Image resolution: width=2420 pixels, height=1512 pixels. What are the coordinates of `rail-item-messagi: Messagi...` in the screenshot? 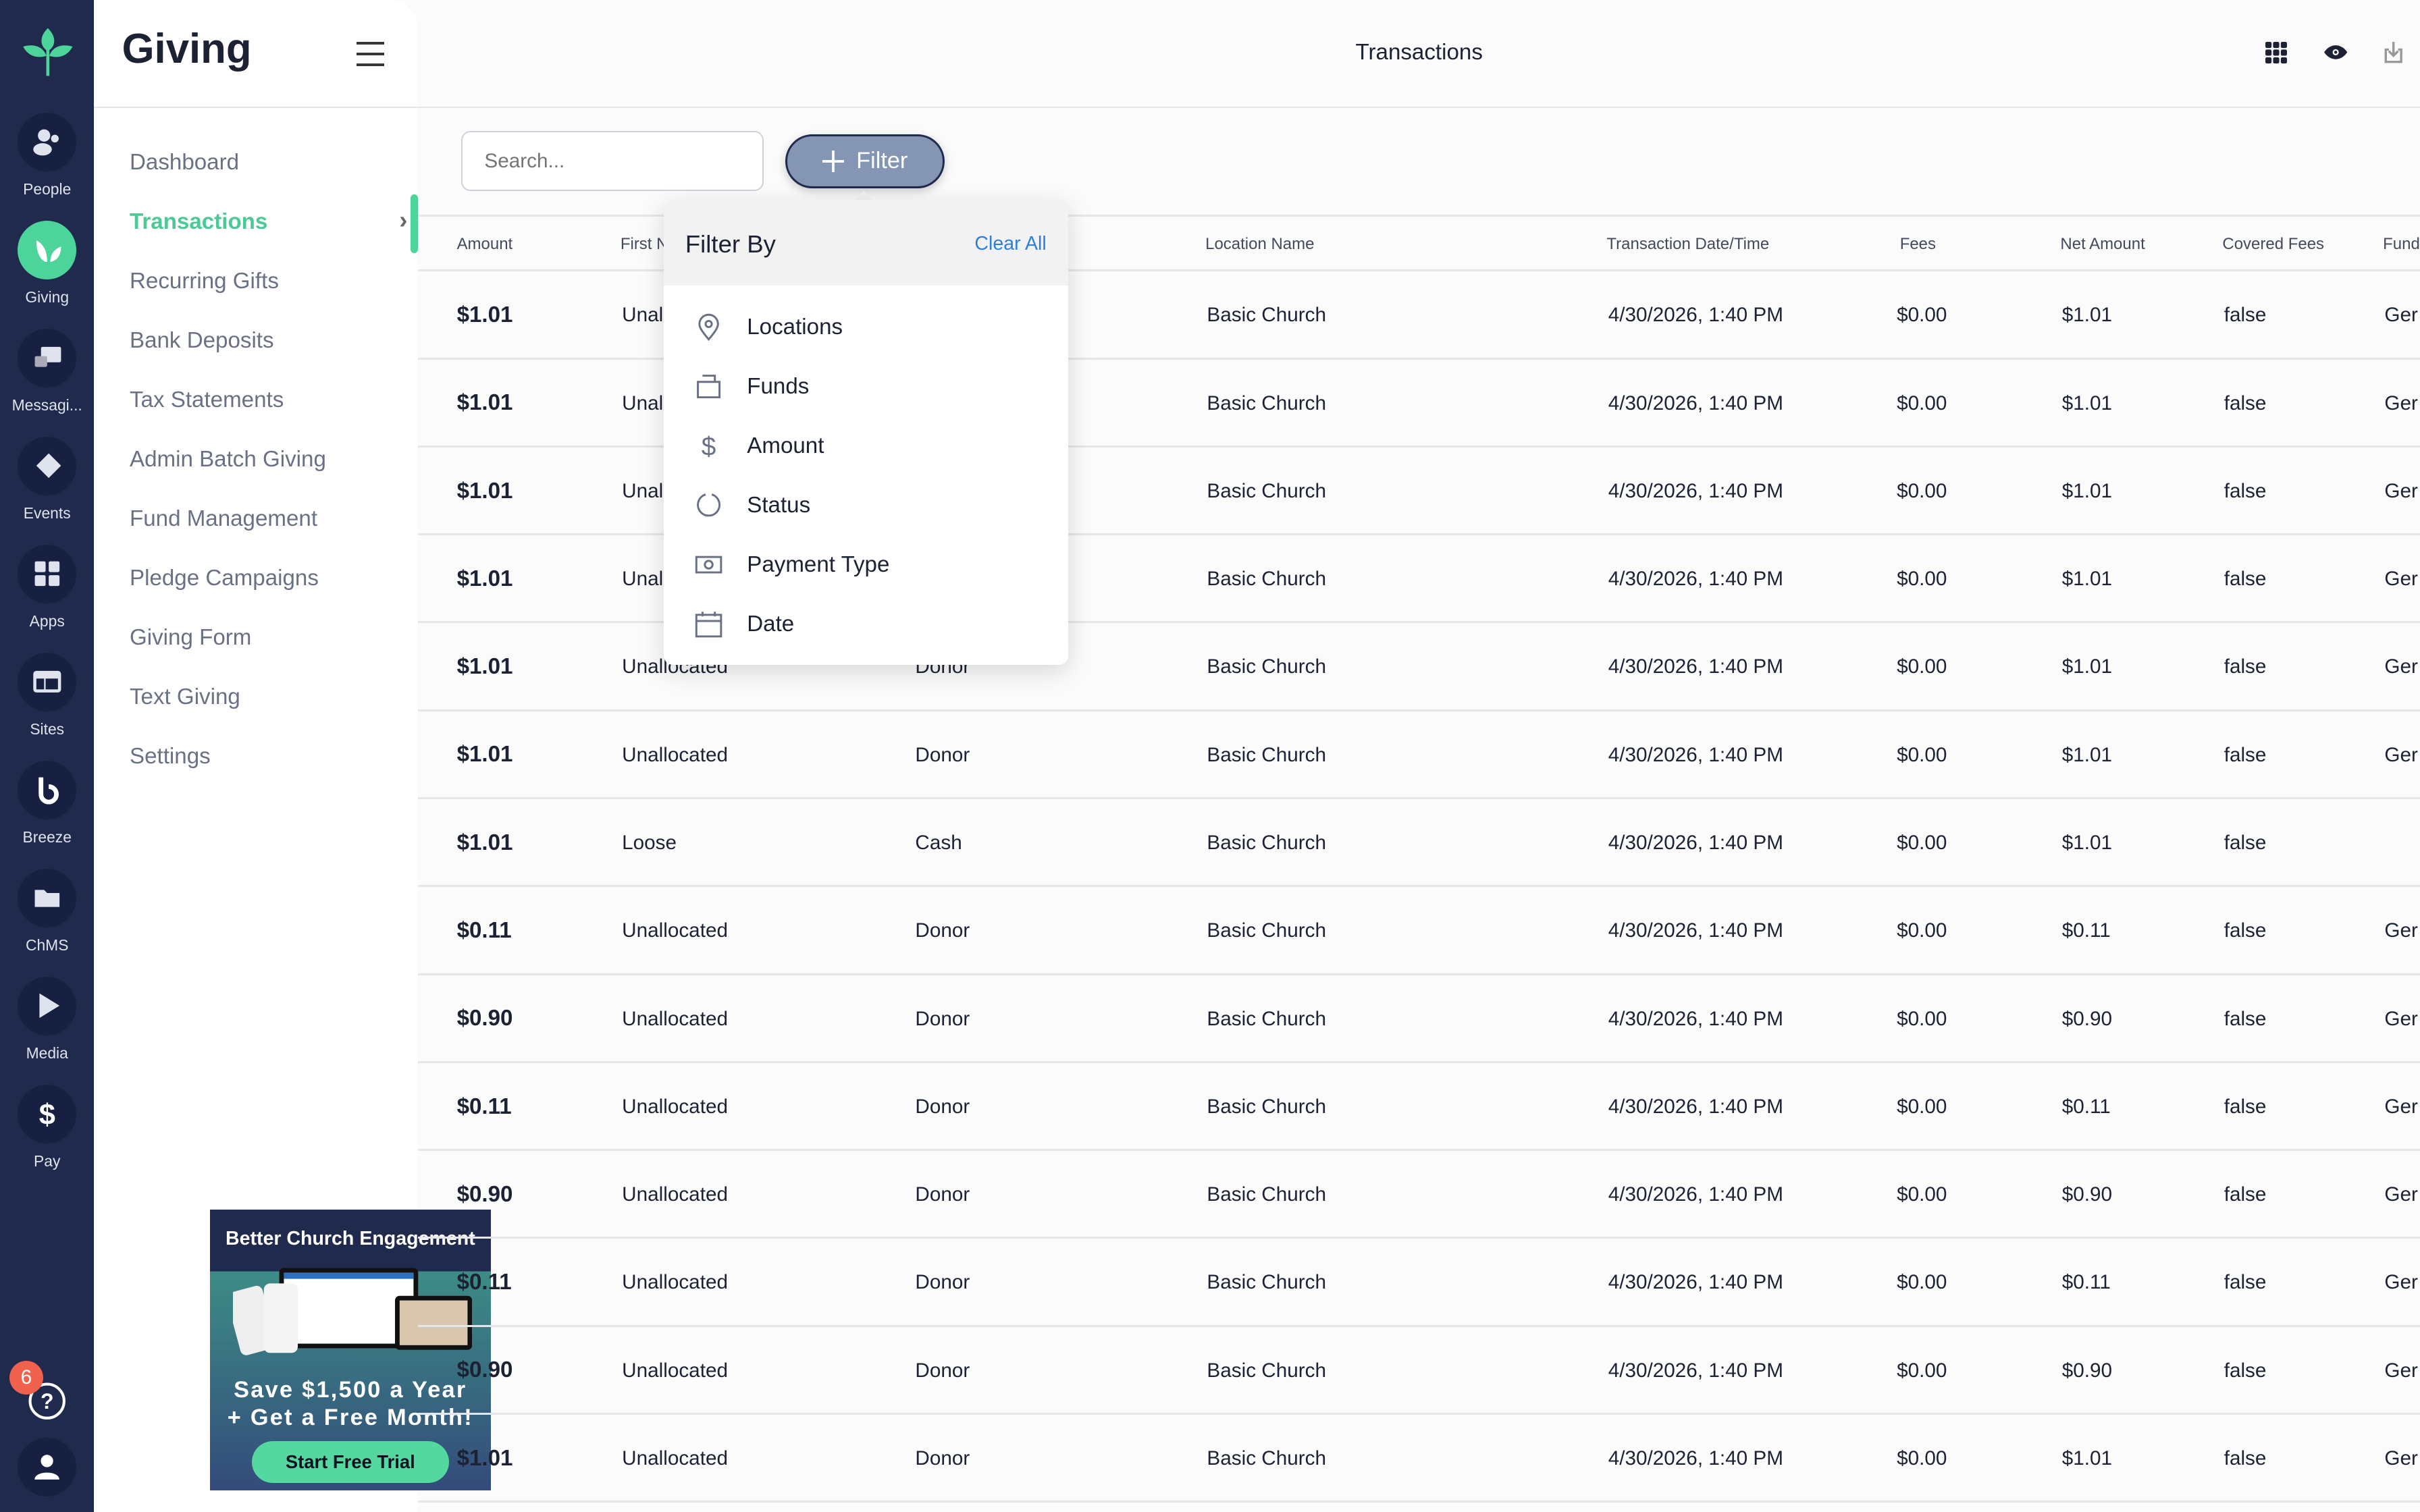 It's located at (47, 371).